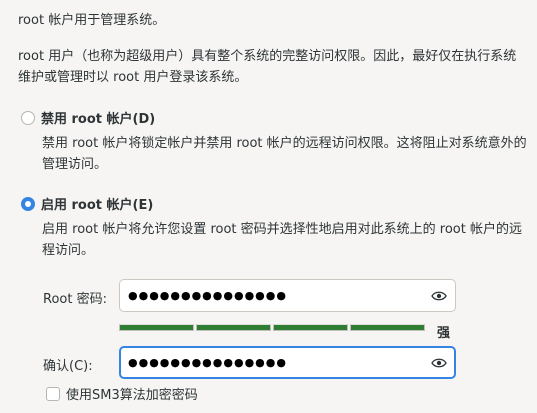 The image size is (537, 413). I want to click on disable-root-radio: 禁用 root 帐户(D), so click(88, 117).